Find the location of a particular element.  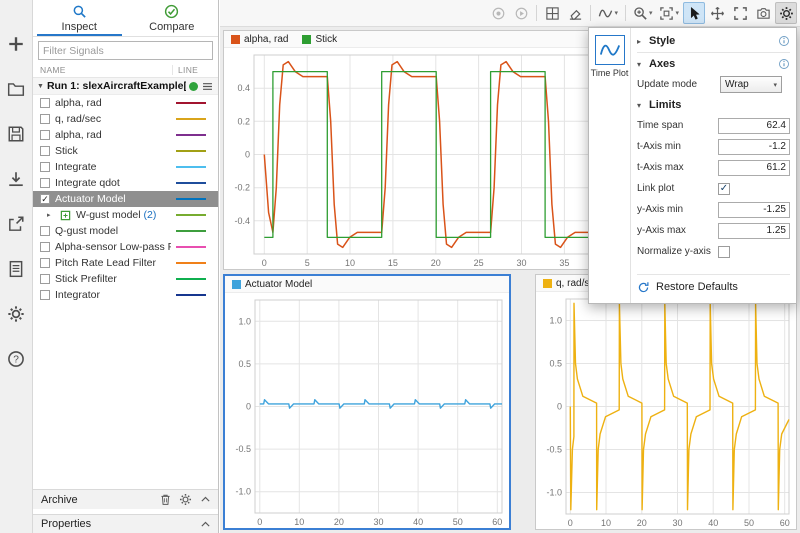

open-button is located at coordinates (16, 89).